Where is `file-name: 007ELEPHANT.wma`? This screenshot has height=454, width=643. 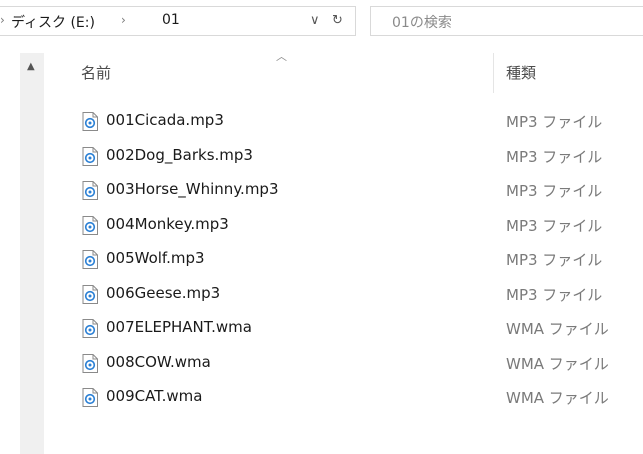
file-name: 007ELEPHANT.wma is located at coordinates (179, 327).